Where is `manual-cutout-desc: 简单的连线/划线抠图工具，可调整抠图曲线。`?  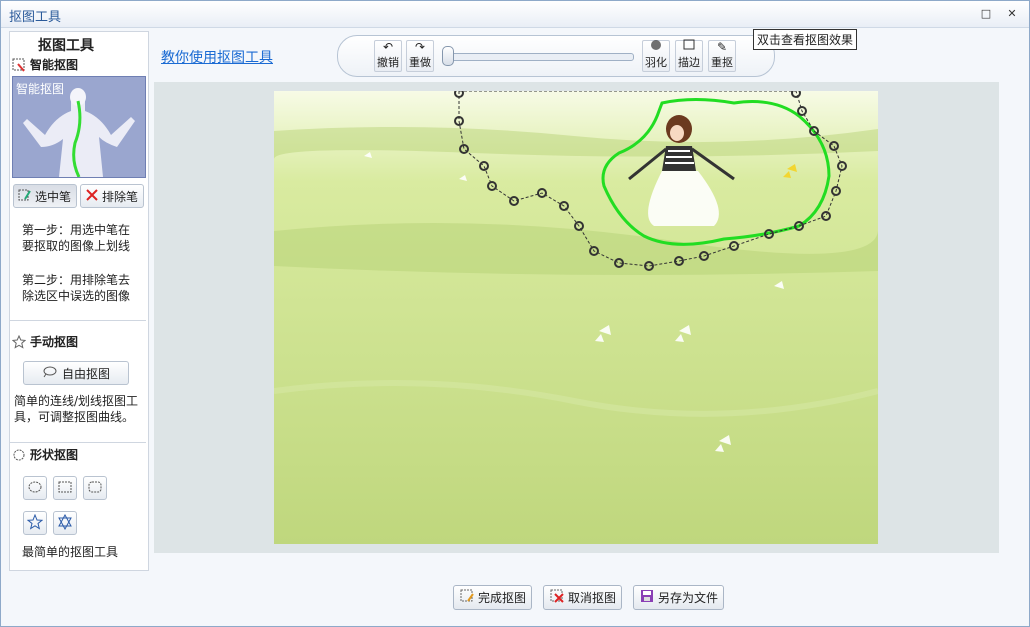
manual-cutout-desc: 简单的连线/划线抠图工具，可调整抠图曲线。 is located at coordinates (76, 409).